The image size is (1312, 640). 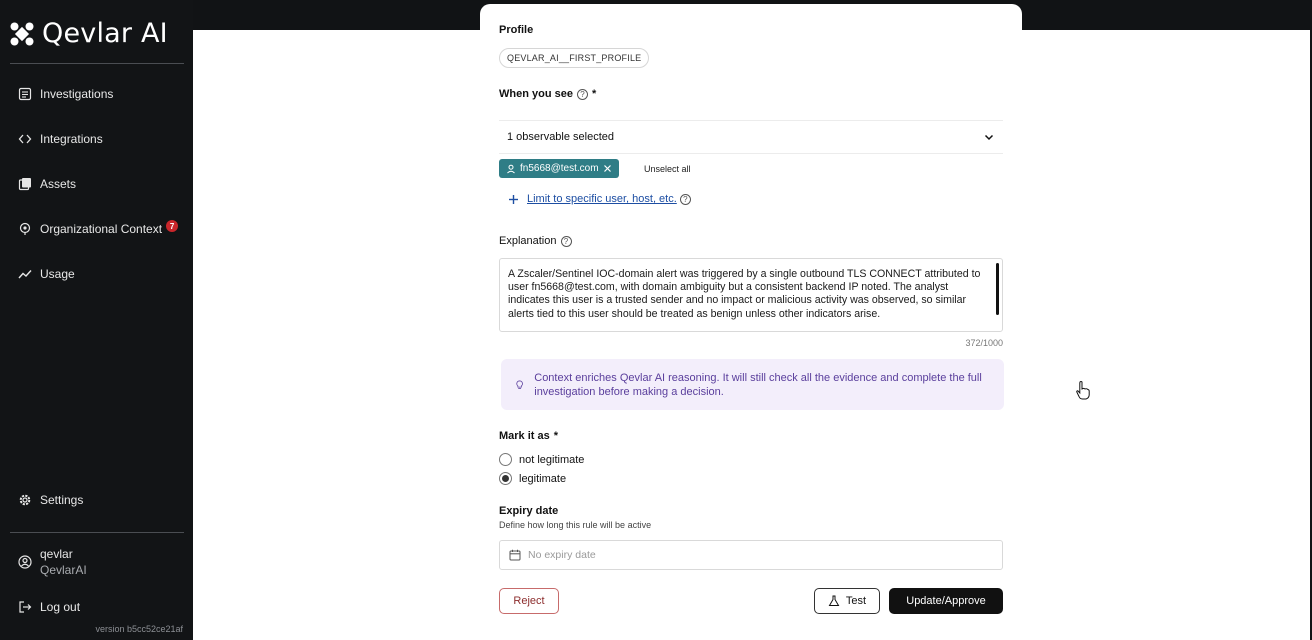 I want to click on expiry-date-input: No expiry date, so click(x=751, y=555).